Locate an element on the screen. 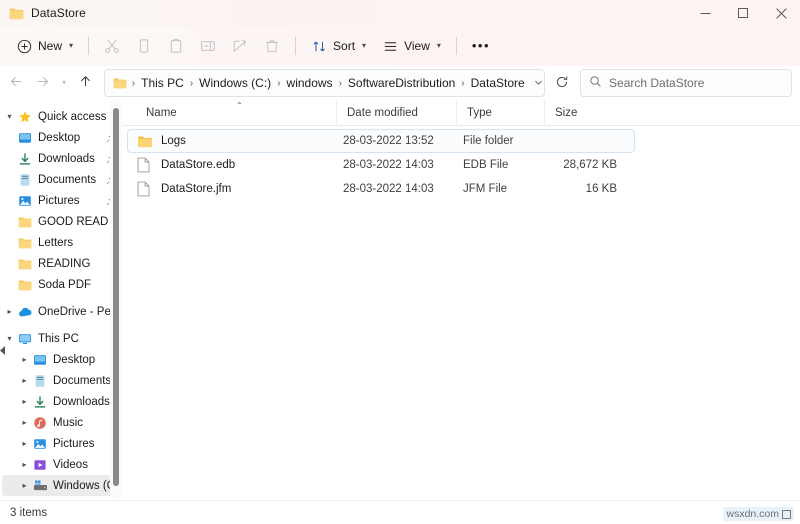 Image resolution: width=800 pixels, height=524 pixels. sidebar-item-documents: Documents is located at coordinates (61, 179).